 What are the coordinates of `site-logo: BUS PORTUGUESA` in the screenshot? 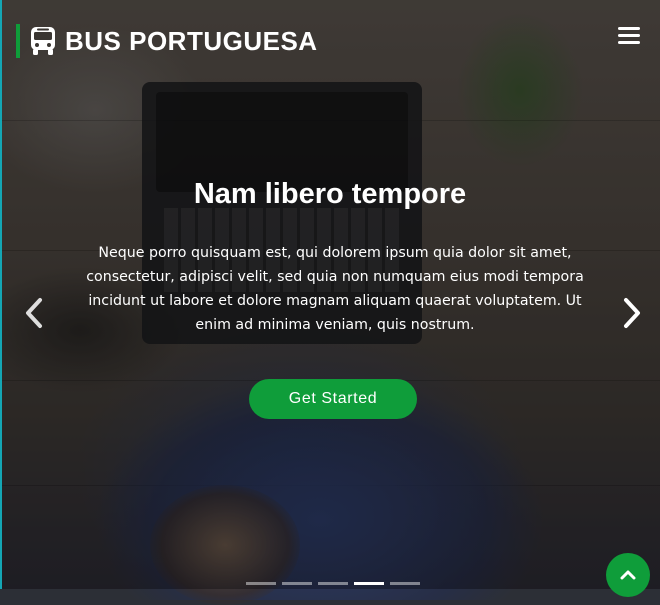 It's located at (167, 41).